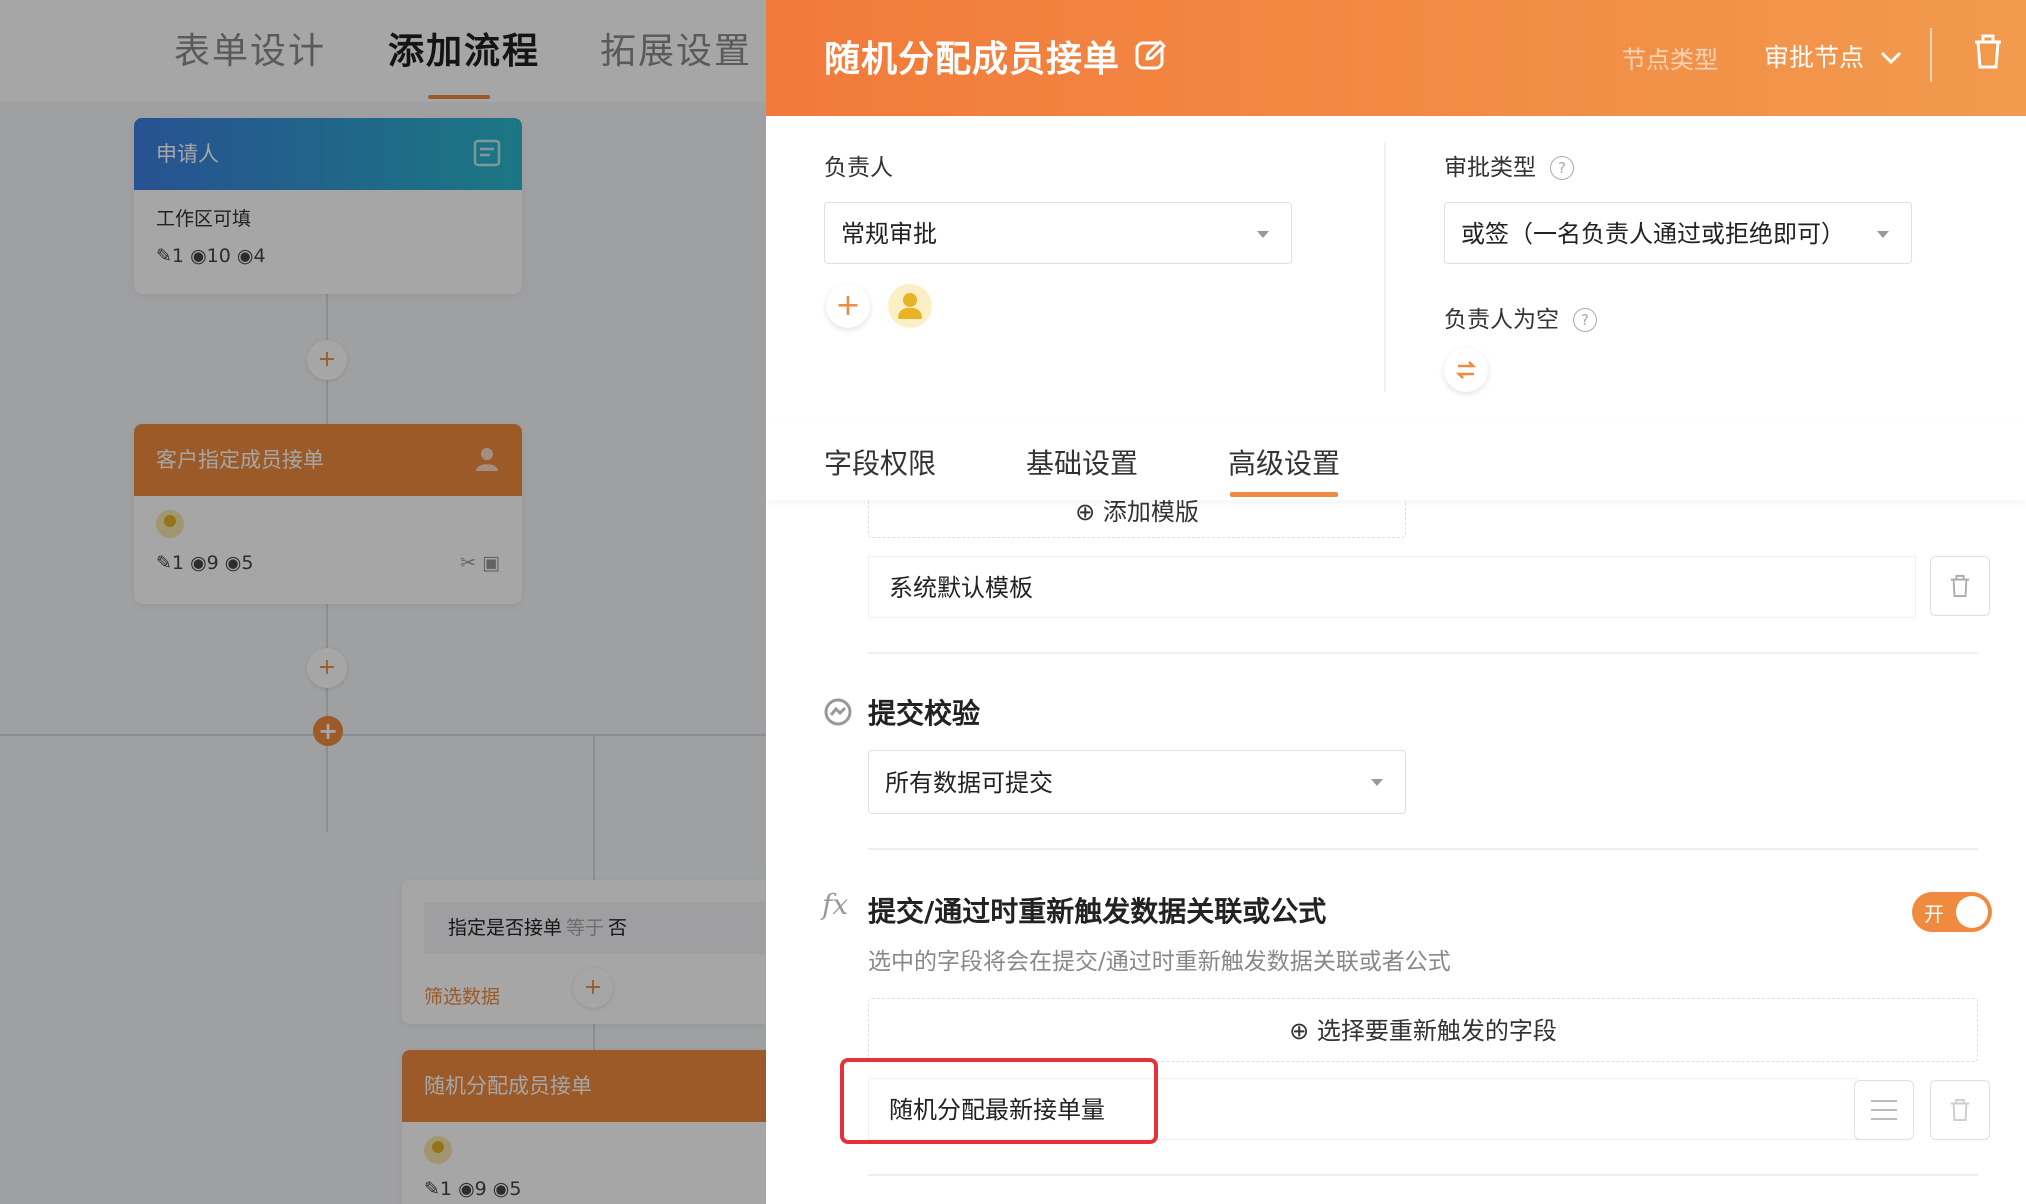 The image size is (2026, 1204). I want to click on edit-icon, so click(1151, 55).